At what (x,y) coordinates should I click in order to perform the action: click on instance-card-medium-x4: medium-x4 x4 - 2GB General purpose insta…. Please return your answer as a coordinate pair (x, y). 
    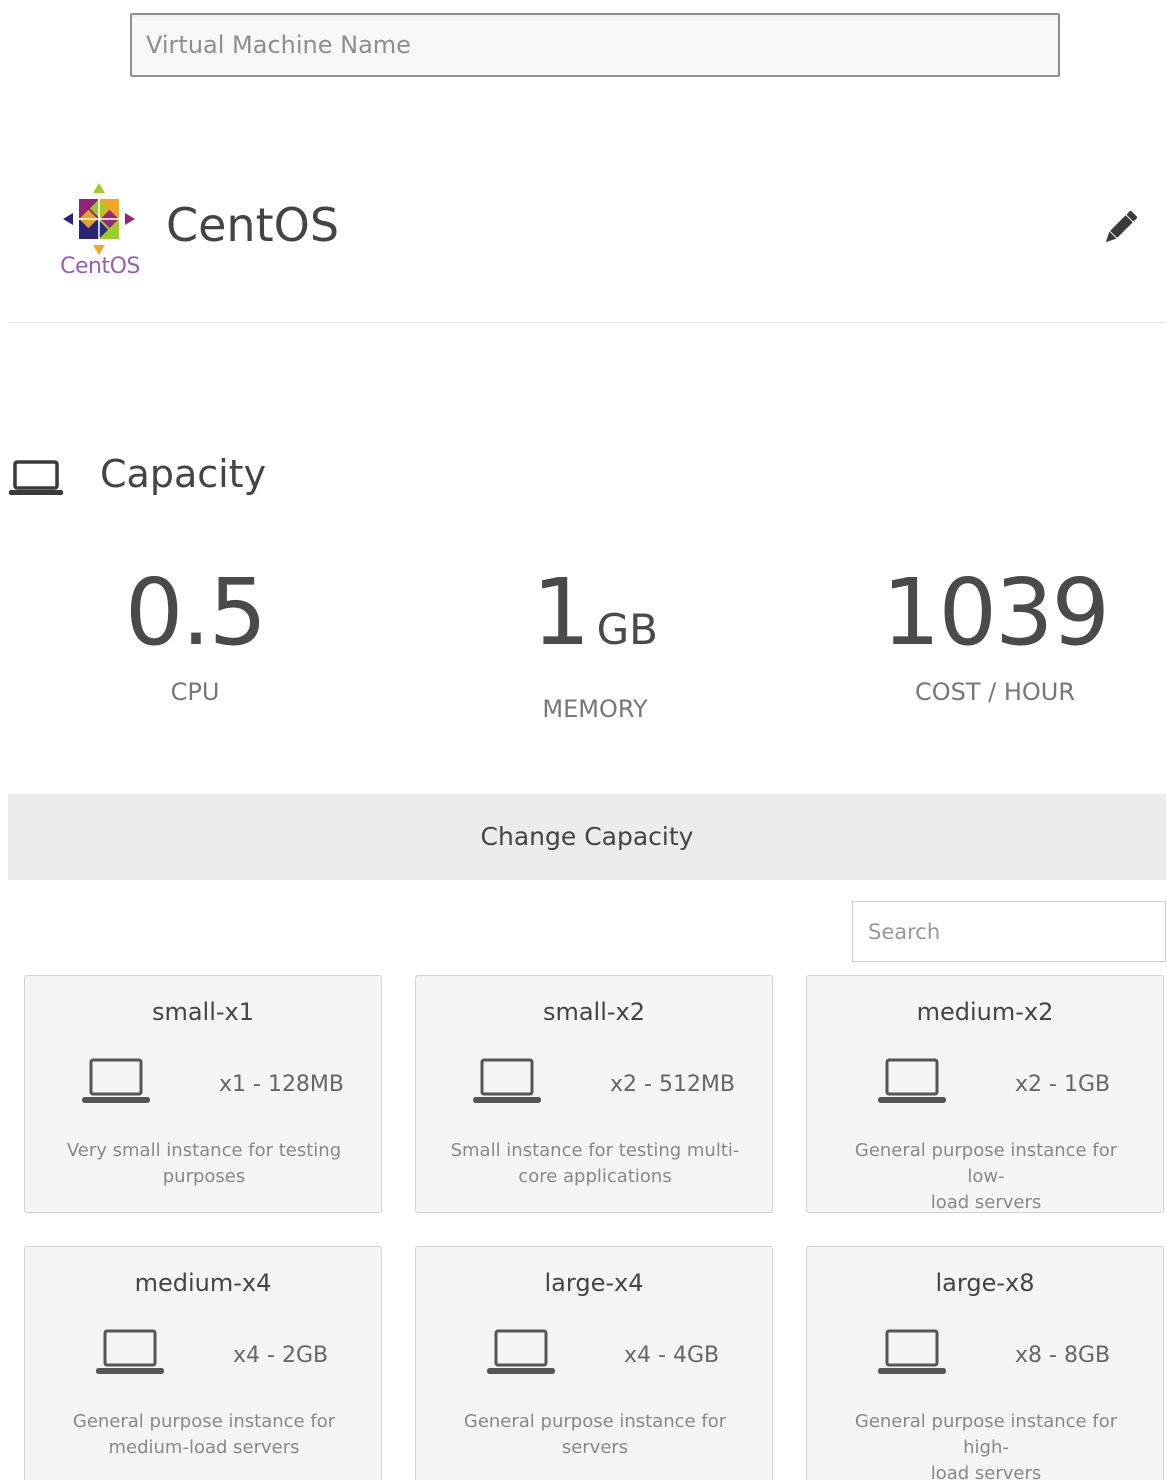
    Looking at the image, I should click on (203, 1363).